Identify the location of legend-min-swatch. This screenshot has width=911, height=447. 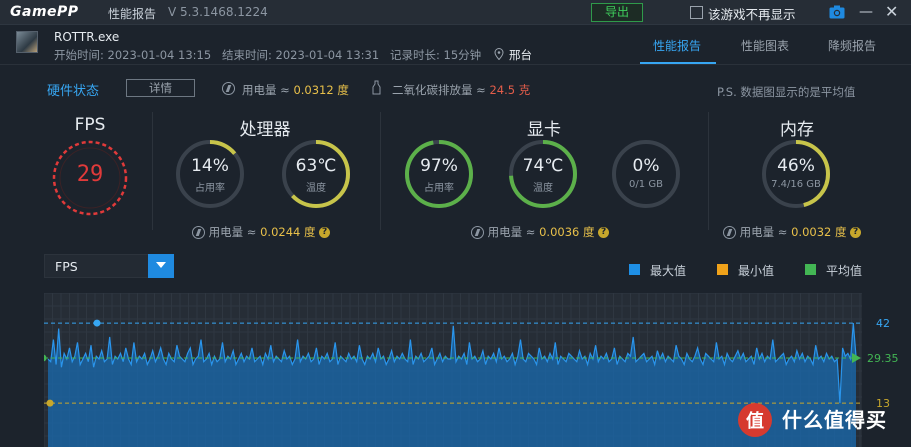
(722, 269).